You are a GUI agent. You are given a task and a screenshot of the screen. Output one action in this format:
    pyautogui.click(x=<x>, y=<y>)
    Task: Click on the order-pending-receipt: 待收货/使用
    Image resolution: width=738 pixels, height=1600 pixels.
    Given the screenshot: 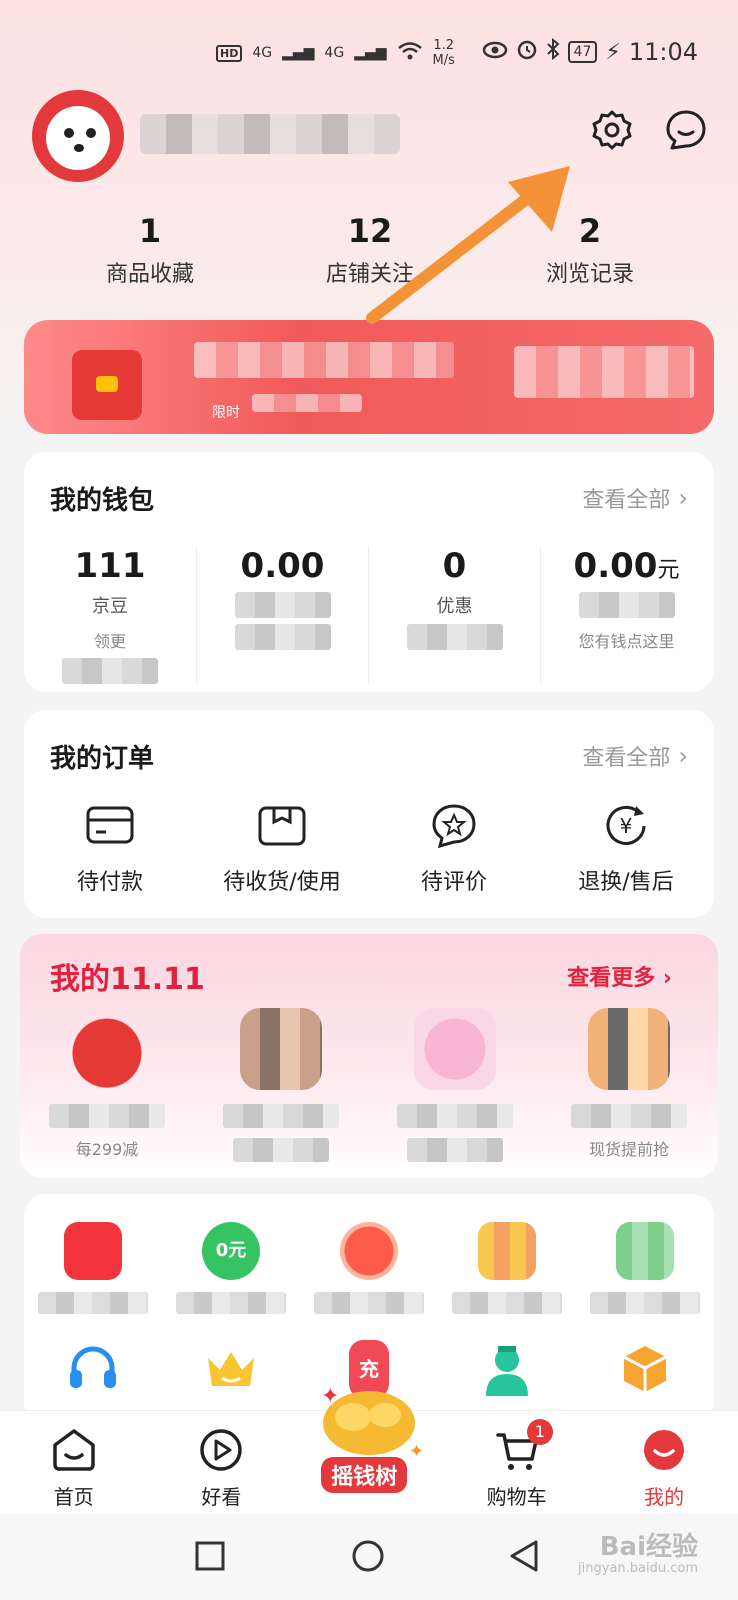 What is the action you would take?
    pyautogui.click(x=282, y=849)
    